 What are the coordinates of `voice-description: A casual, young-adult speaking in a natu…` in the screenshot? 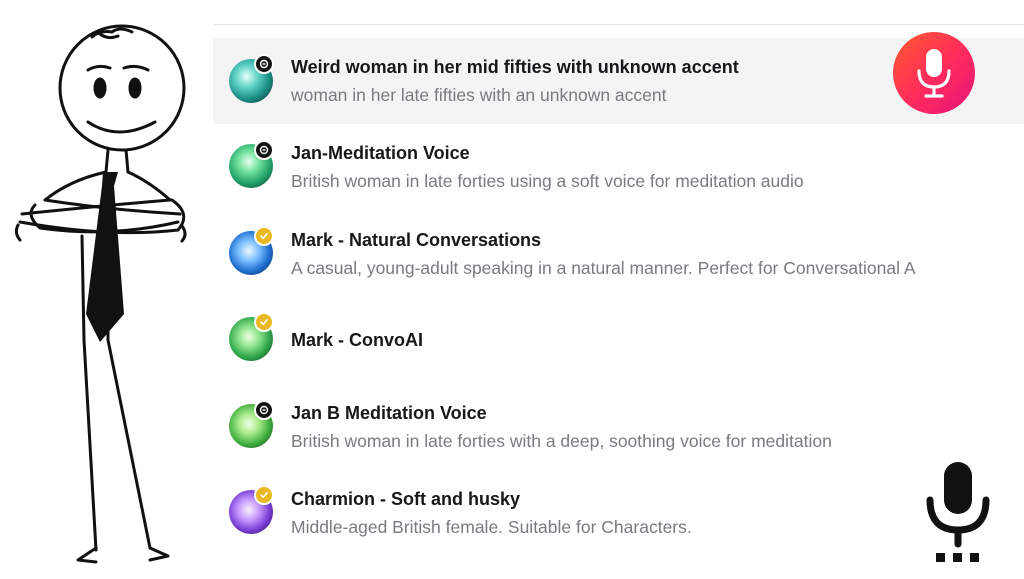 It's located at (603, 268).